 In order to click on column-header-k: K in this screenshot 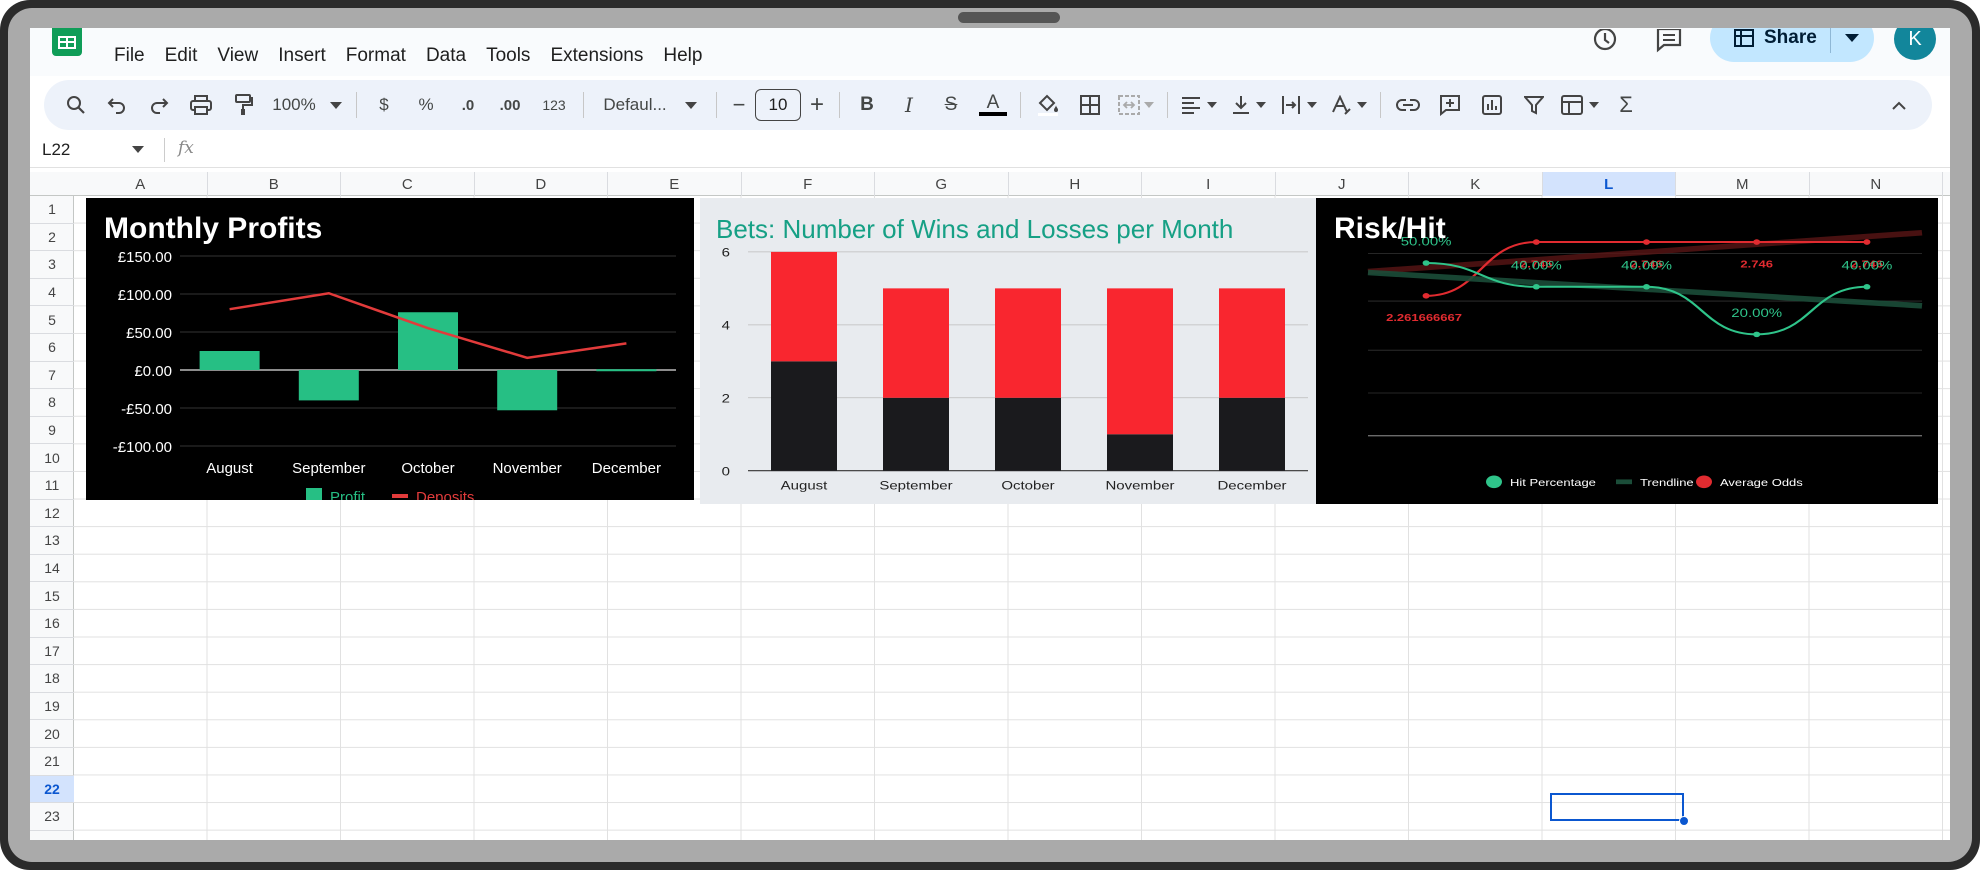, I will do `click(1476, 184)`.